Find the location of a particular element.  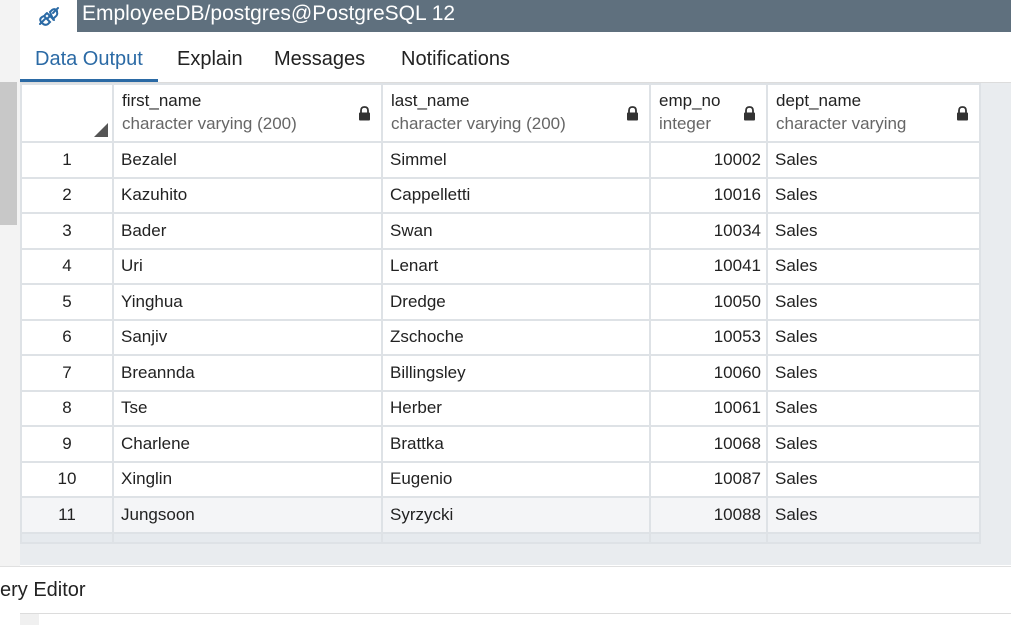

table-row: 10 Xinglin Eugenio 10087 Sales is located at coordinates (500, 479).